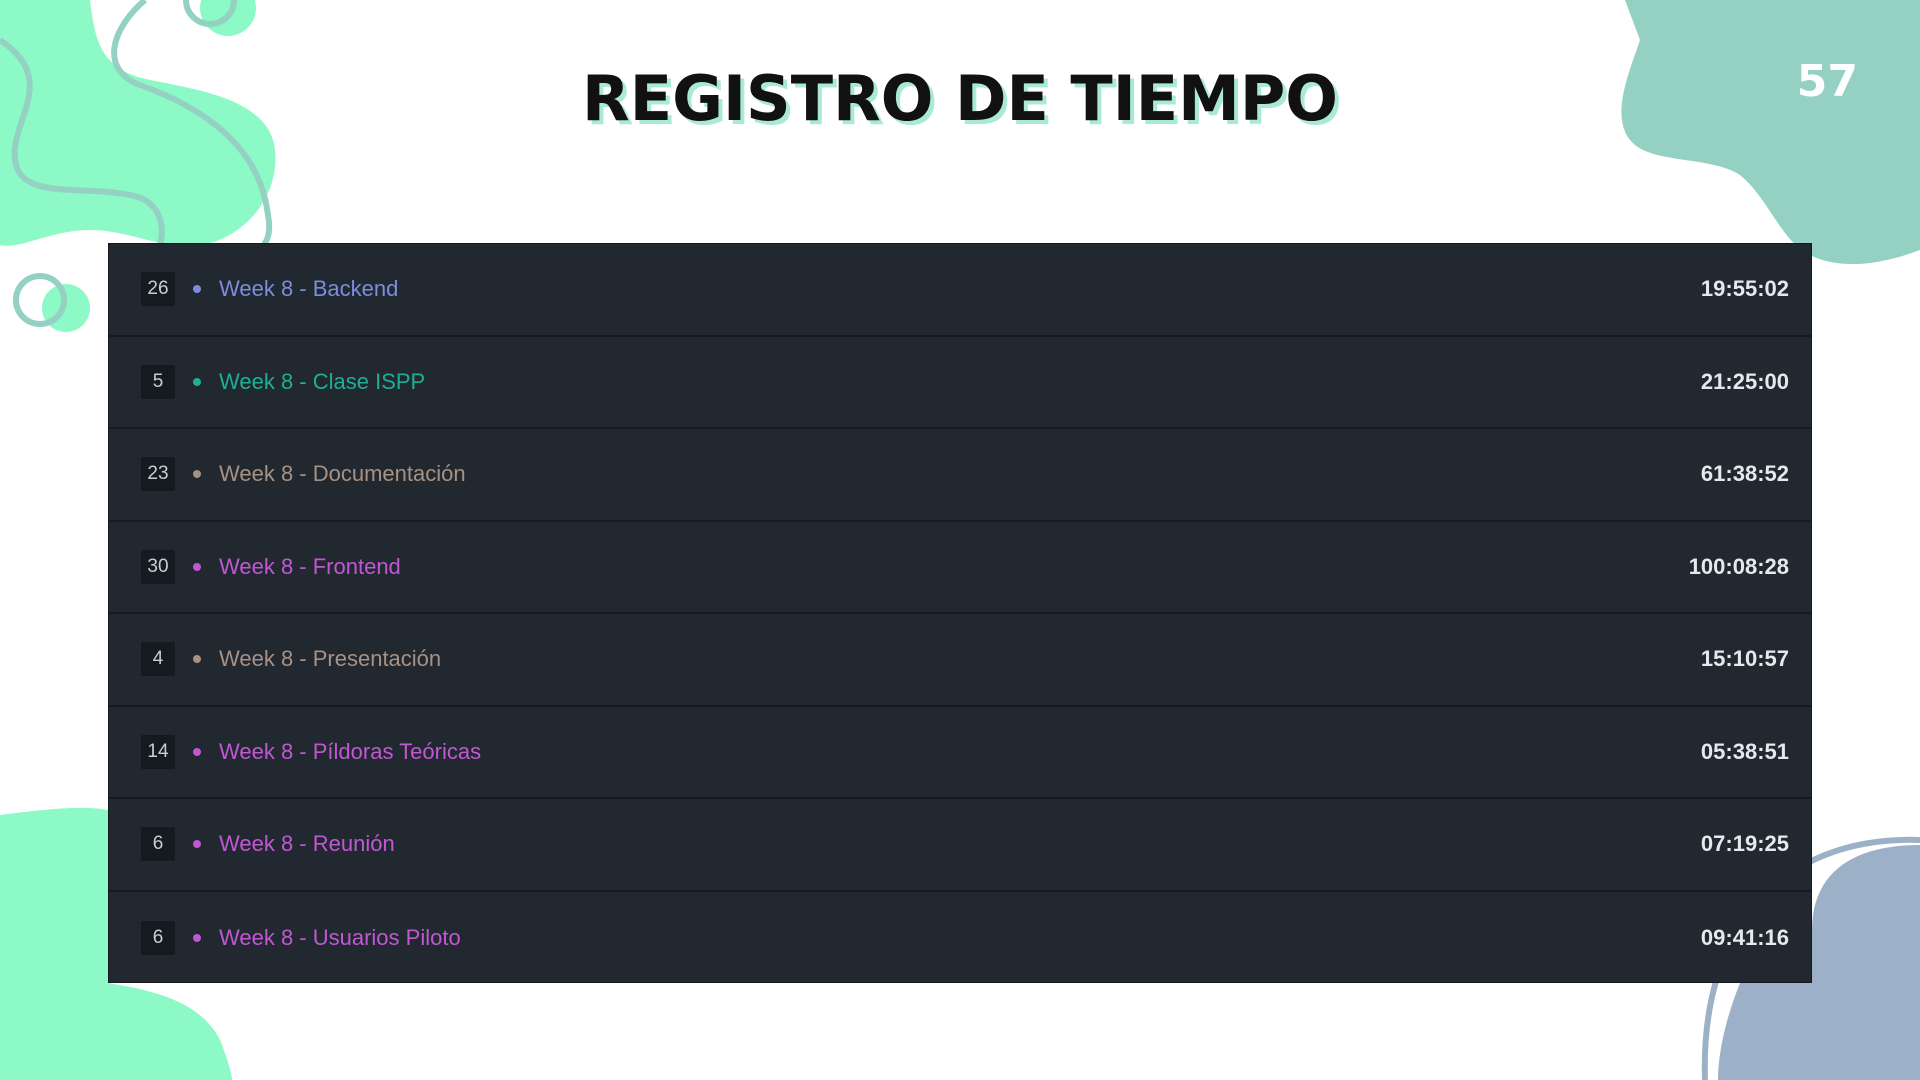 This screenshot has width=1920, height=1080. I want to click on entry-duration: 07:19:25, so click(1744, 844).